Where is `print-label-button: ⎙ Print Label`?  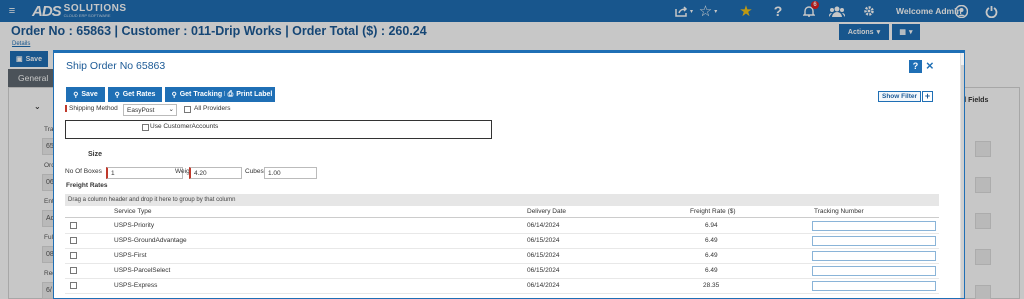 print-label-button: ⎙ Print Label is located at coordinates (250, 94).